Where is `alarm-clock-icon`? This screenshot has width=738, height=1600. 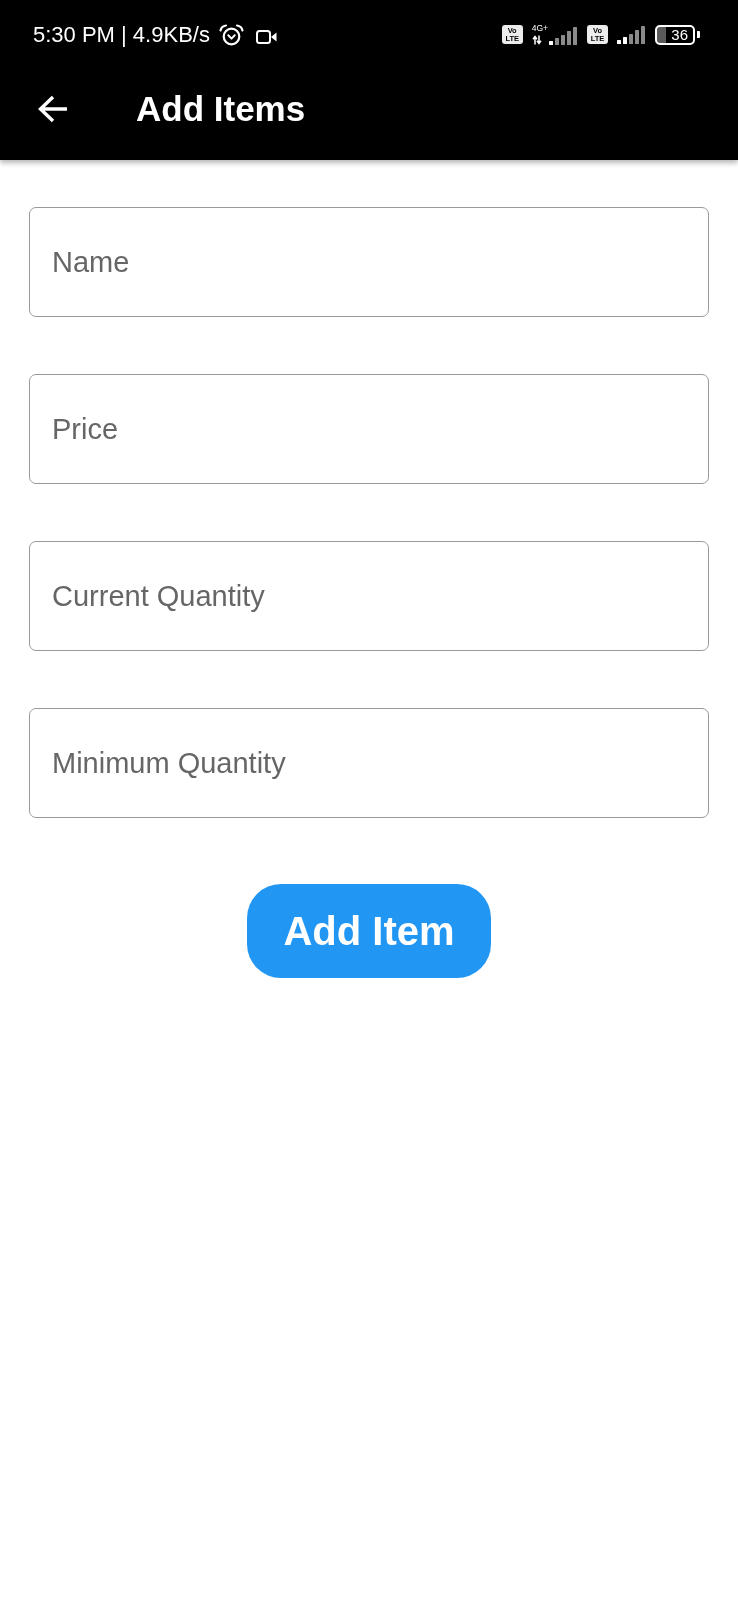
alarm-clock-icon is located at coordinates (231, 34).